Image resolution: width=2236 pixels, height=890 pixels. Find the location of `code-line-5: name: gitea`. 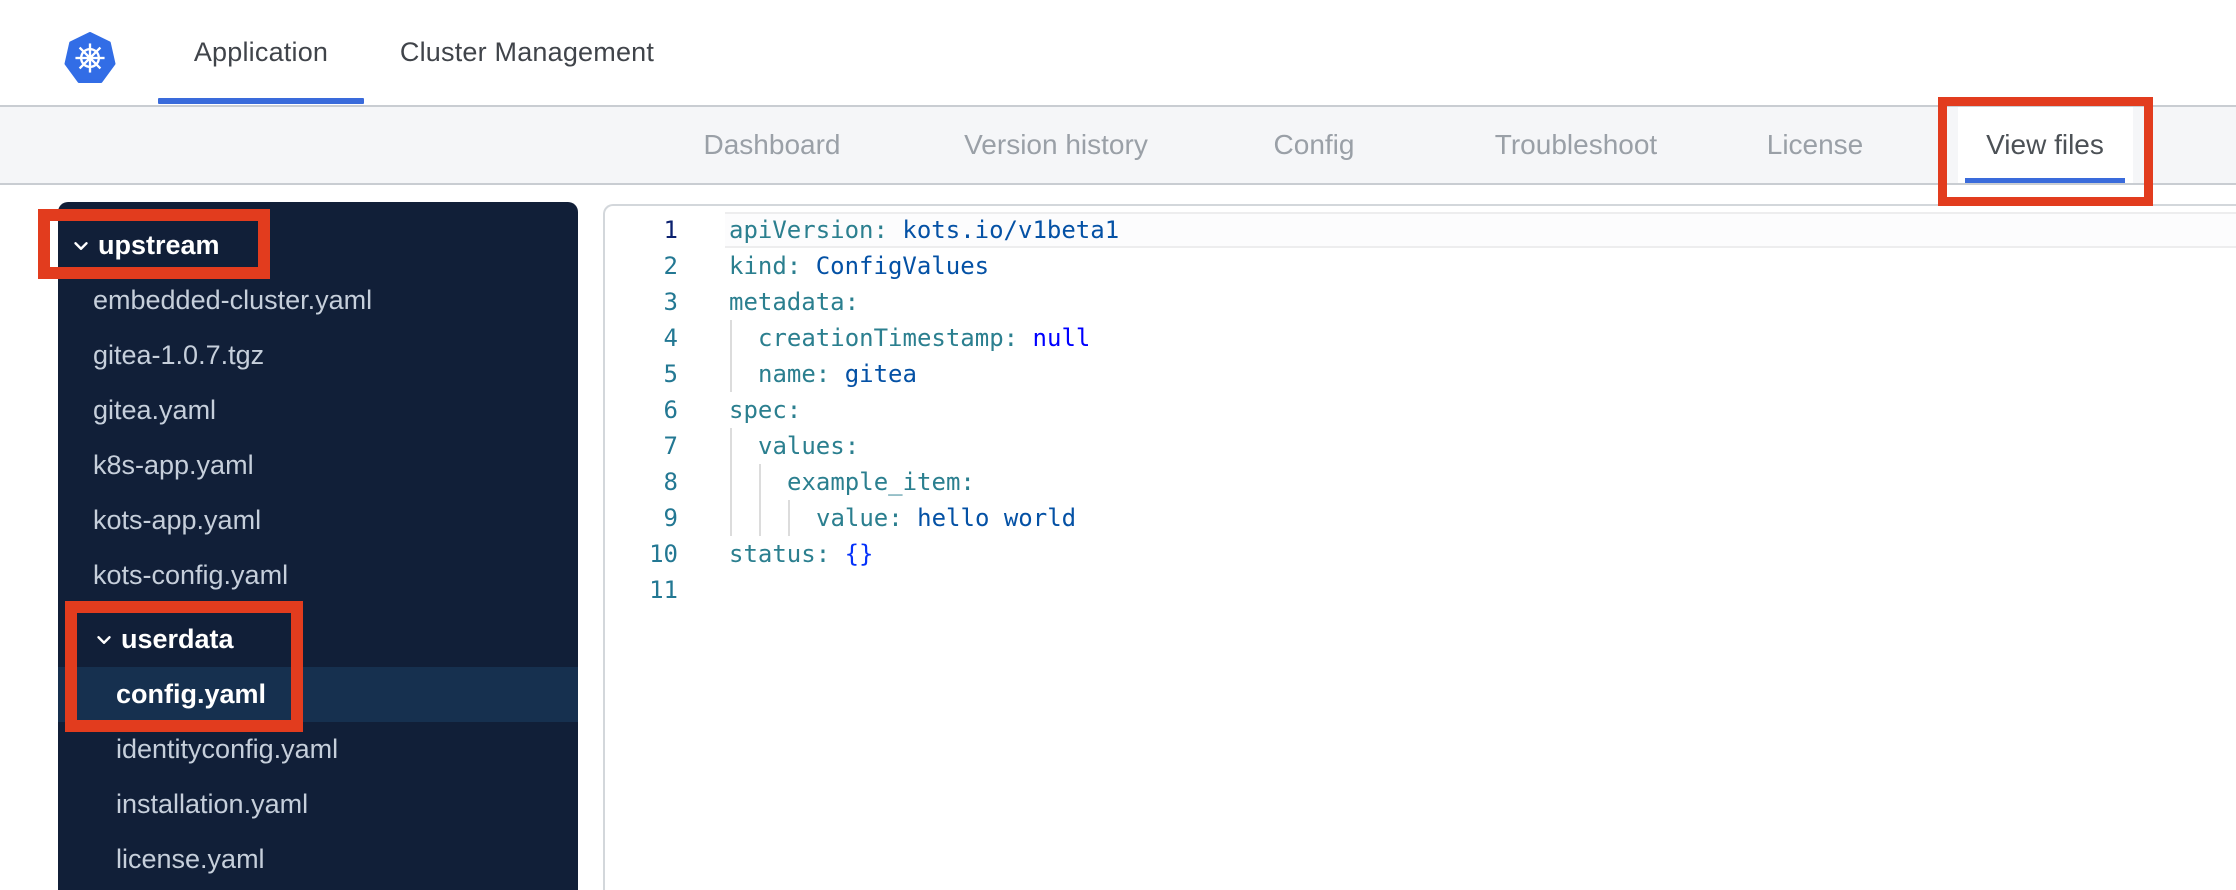

code-line-5: name: gitea is located at coordinates (1482, 374).